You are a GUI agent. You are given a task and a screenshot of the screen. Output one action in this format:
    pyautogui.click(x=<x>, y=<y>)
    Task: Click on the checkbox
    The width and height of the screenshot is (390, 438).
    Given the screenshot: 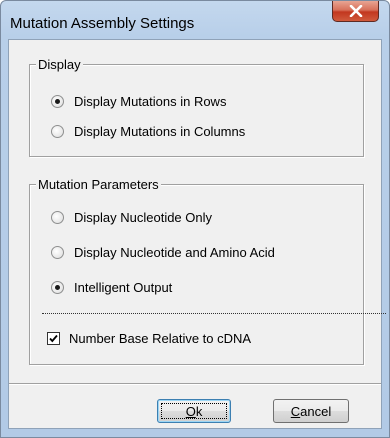 What is the action you would take?
    pyautogui.click(x=53, y=338)
    